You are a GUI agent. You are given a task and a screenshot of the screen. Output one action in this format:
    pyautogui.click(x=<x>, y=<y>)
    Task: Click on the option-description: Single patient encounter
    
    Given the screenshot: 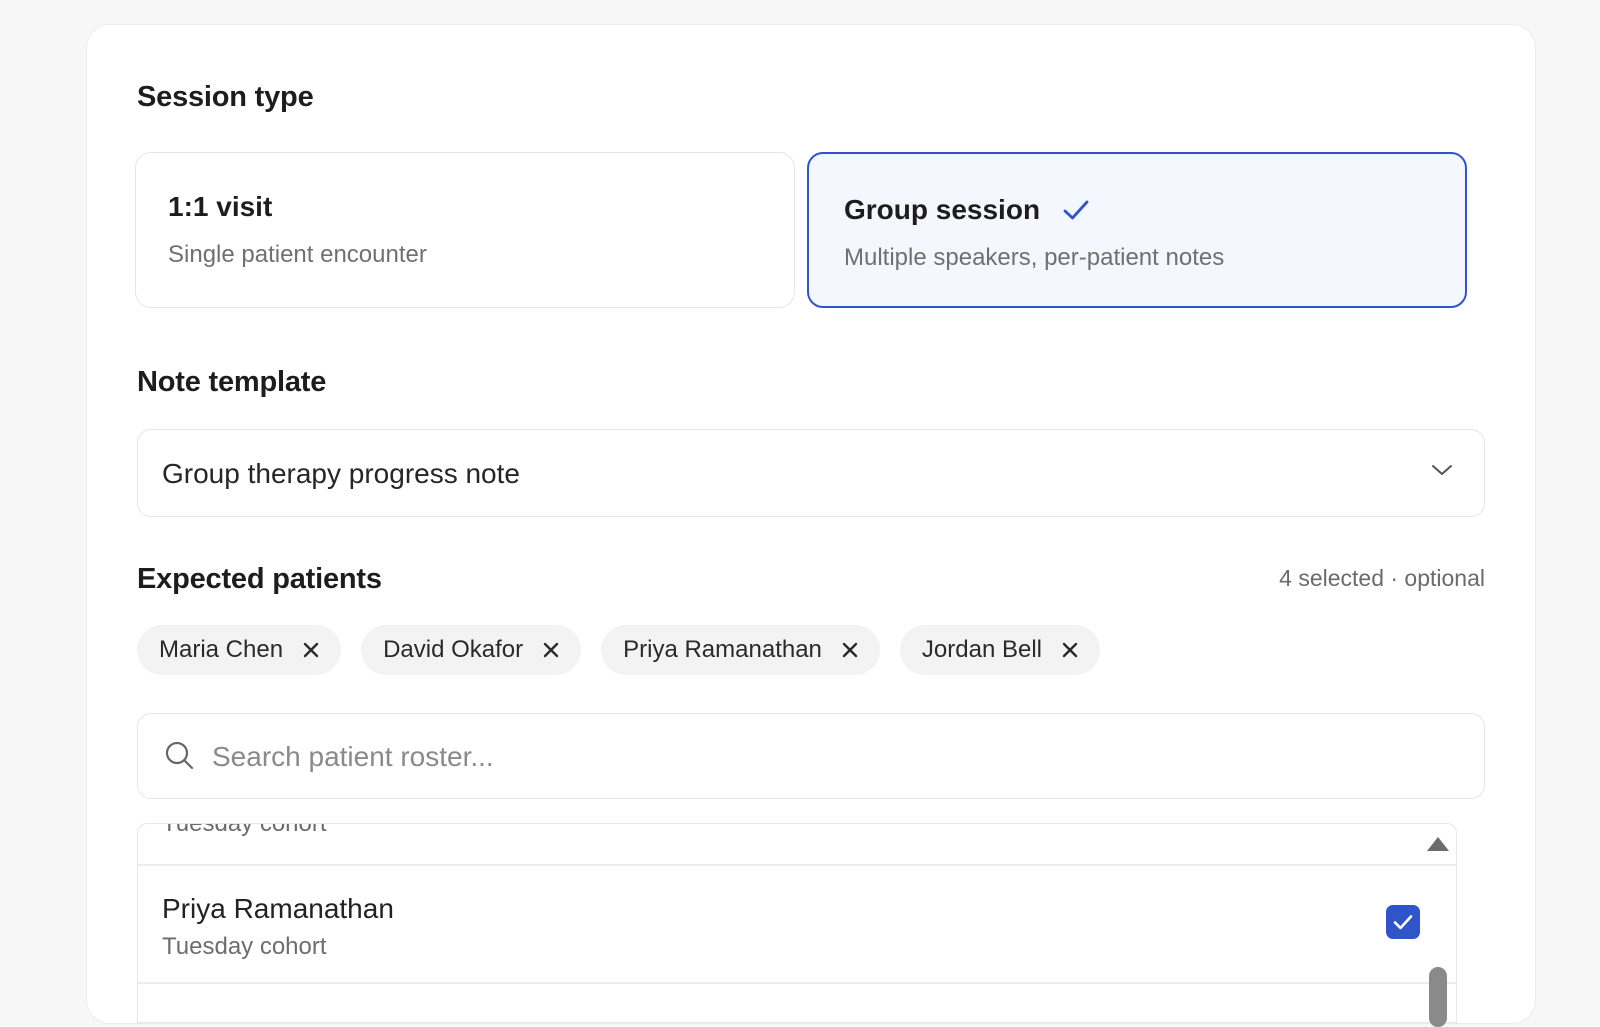 What is the action you would take?
    pyautogui.click(x=297, y=254)
    